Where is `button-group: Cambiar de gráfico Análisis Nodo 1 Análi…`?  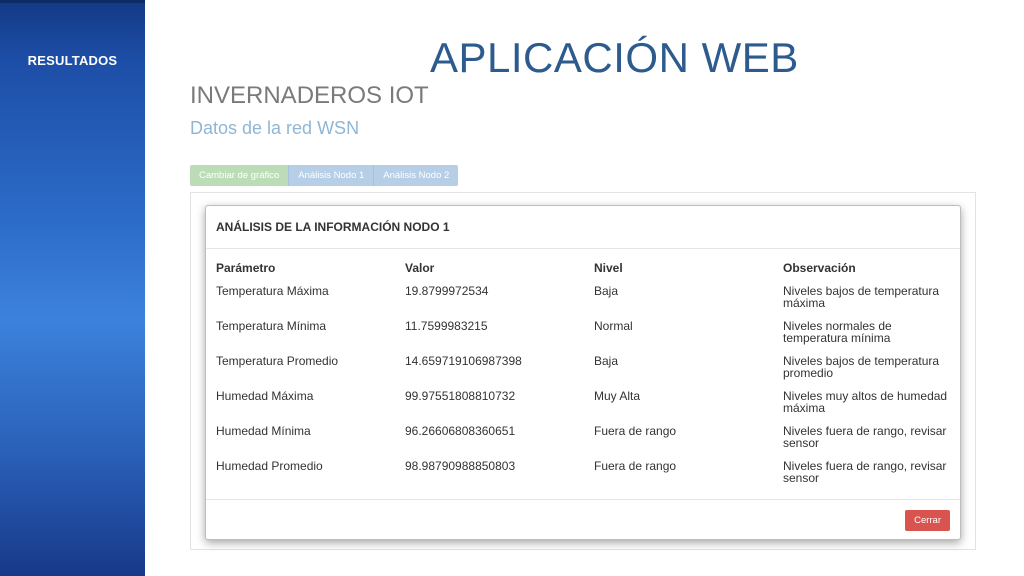 button-group: Cambiar de gráfico Análisis Nodo 1 Análi… is located at coordinates (324, 175).